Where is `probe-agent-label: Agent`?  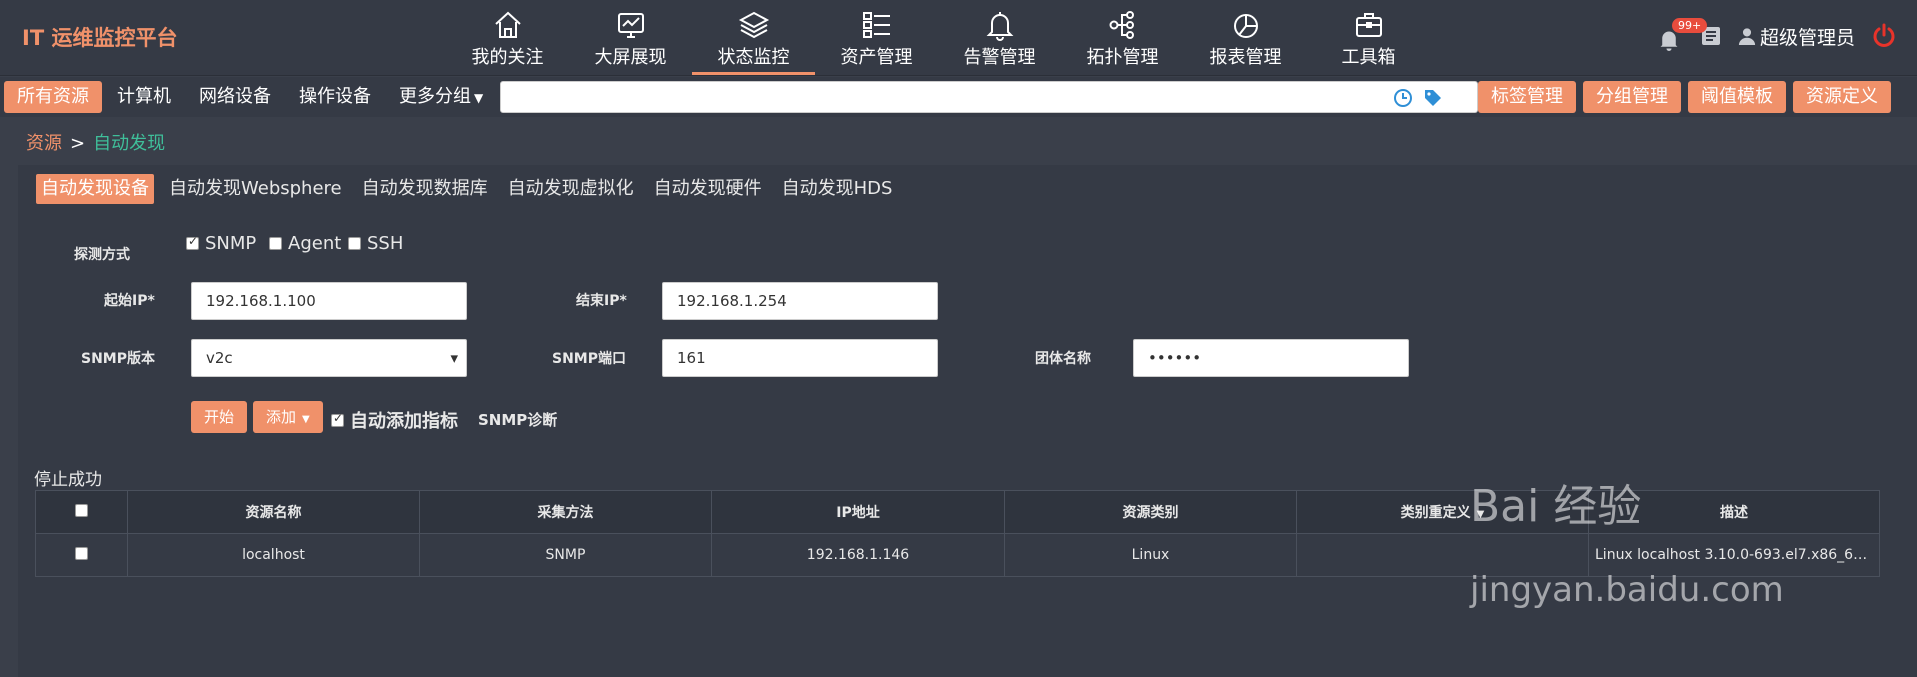
probe-agent-label: Agent is located at coordinates (315, 243).